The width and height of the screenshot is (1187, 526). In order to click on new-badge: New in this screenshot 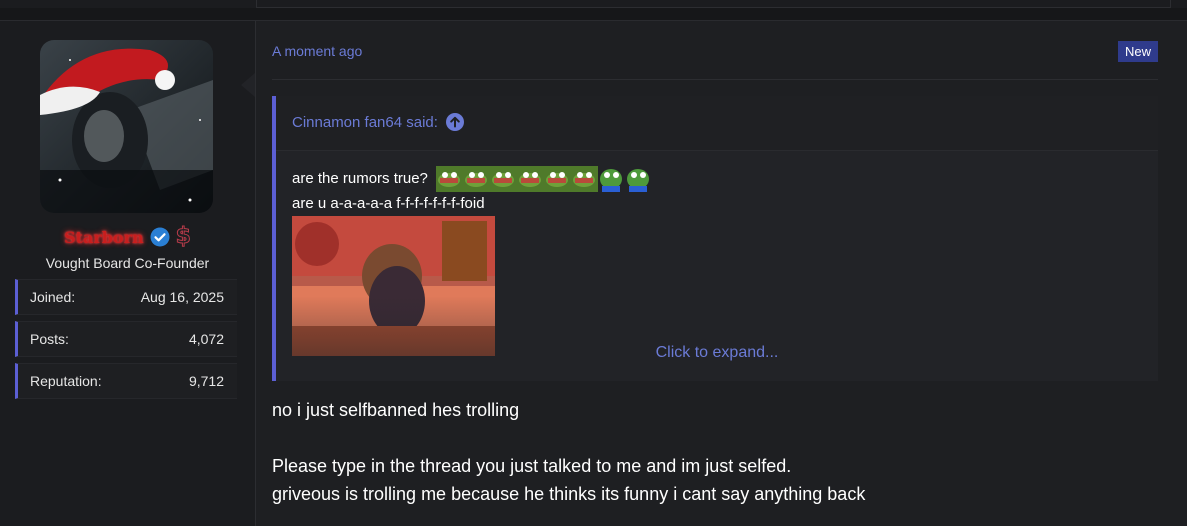, I will do `click(1138, 51)`.